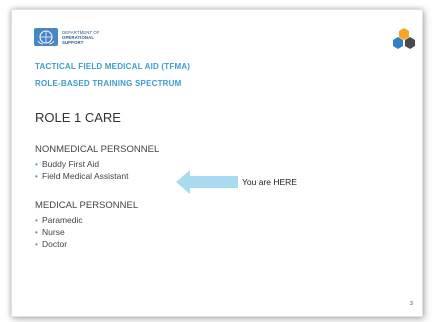 The width and height of the screenshot is (435, 322). I want to click on list-item: • Nurse, so click(59, 232).